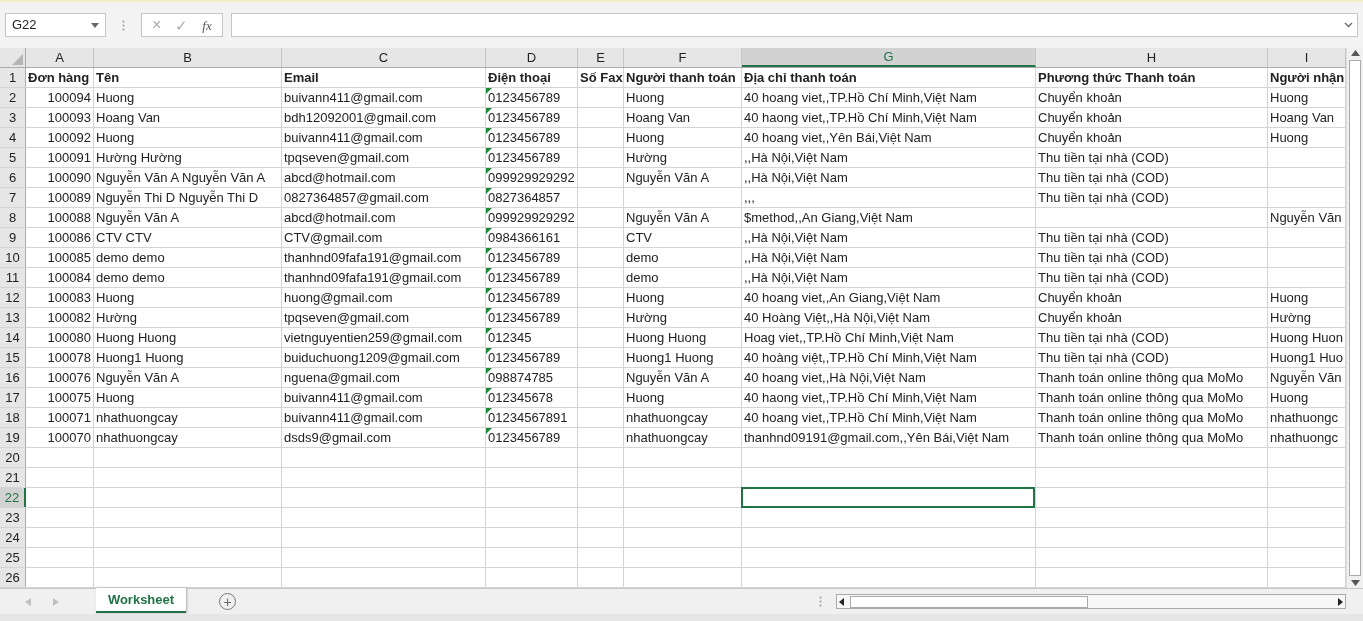  What do you see at coordinates (69, 177) in the screenshot?
I see `table-cell-text: 100090` at bounding box center [69, 177].